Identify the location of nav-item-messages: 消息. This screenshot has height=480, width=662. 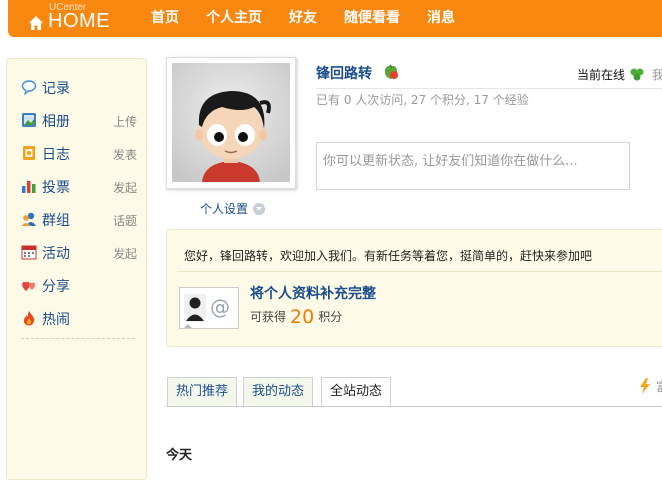
(441, 18).